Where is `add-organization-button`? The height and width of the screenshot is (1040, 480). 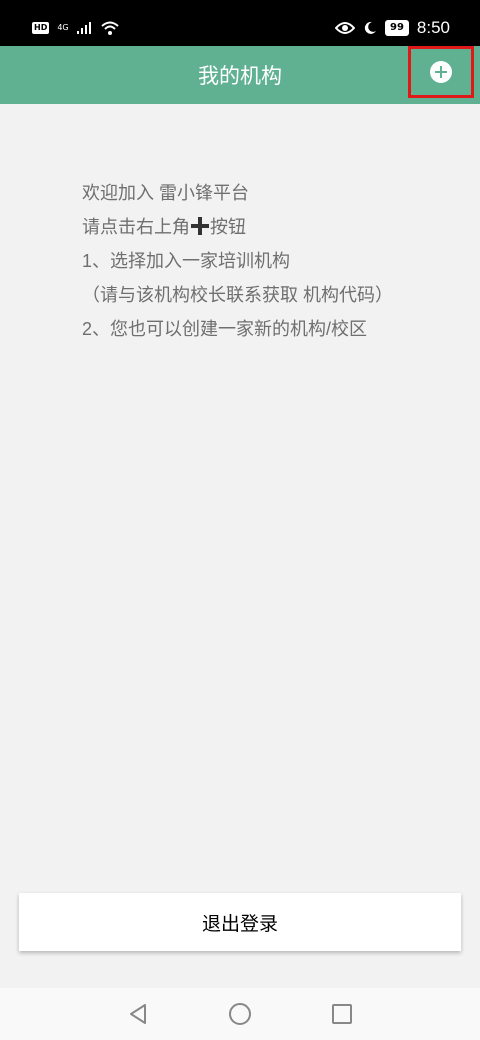
add-organization-button is located at coordinates (441, 72).